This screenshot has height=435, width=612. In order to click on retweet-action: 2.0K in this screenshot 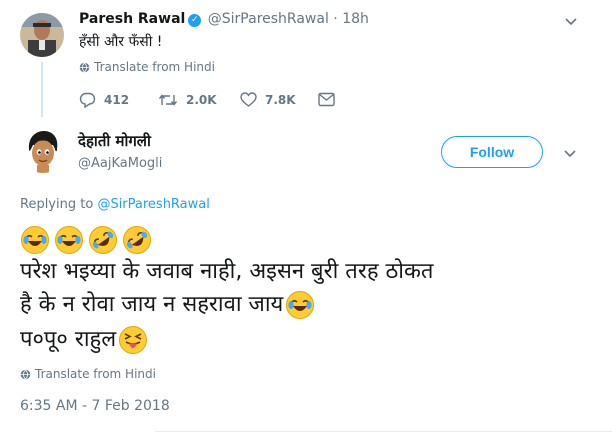, I will do `click(187, 100)`.